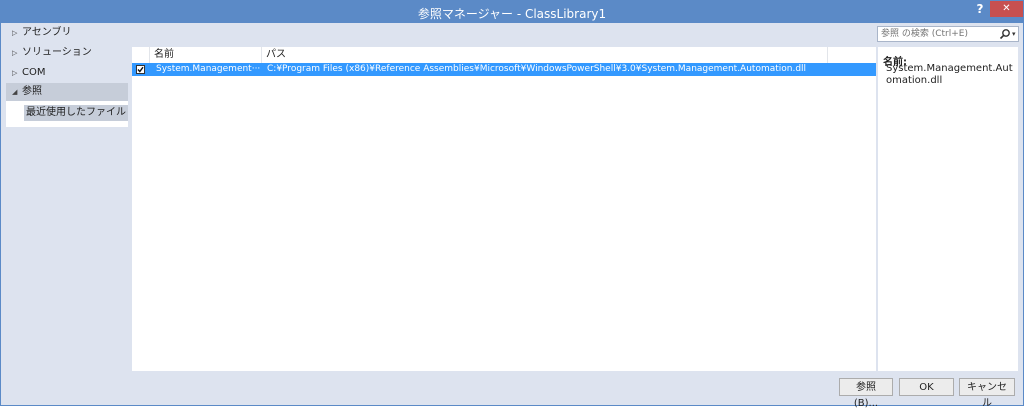 This screenshot has height=412, width=1024. I want to click on ok-button: OK, so click(926, 387).